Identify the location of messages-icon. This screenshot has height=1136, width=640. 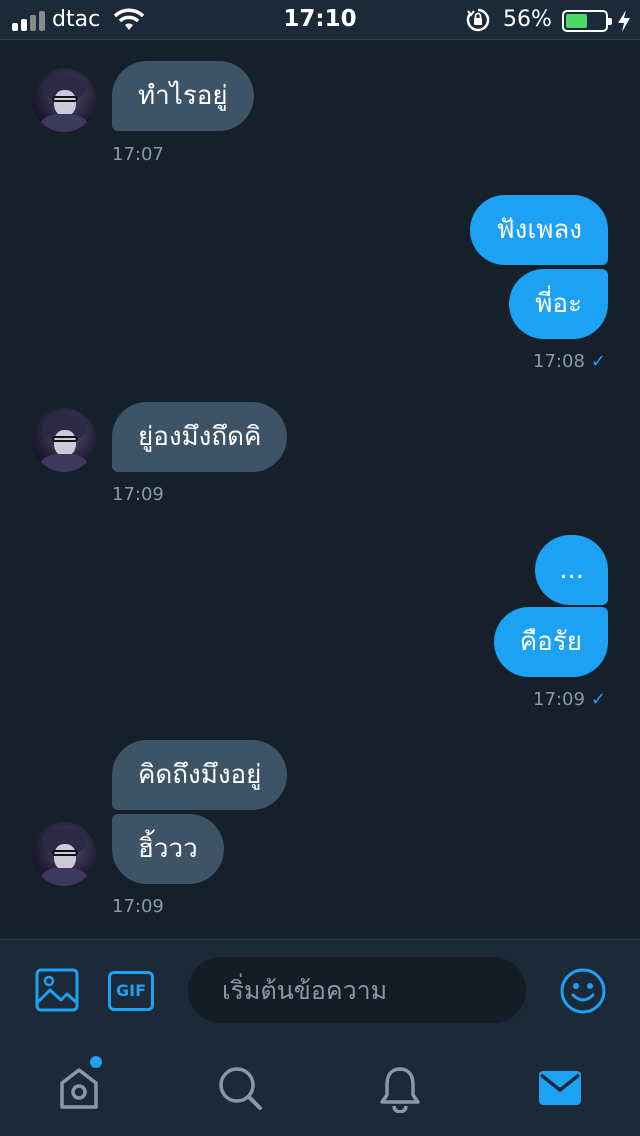
(560, 1088).